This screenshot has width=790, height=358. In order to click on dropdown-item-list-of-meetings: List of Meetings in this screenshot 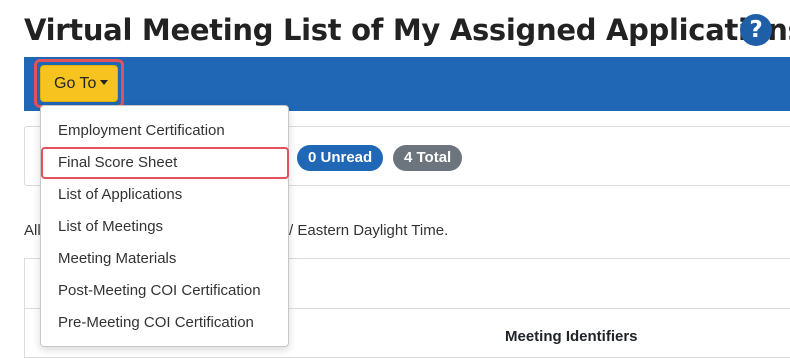, I will do `click(164, 227)`.